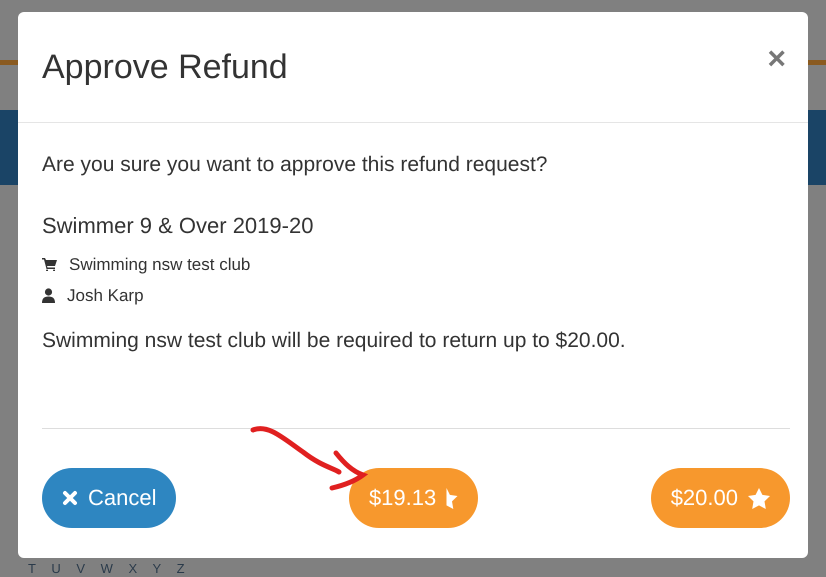  What do you see at coordinates (452, 498) in the screenshot?
I see `half-star-icon` at bounding box center [452, 498].